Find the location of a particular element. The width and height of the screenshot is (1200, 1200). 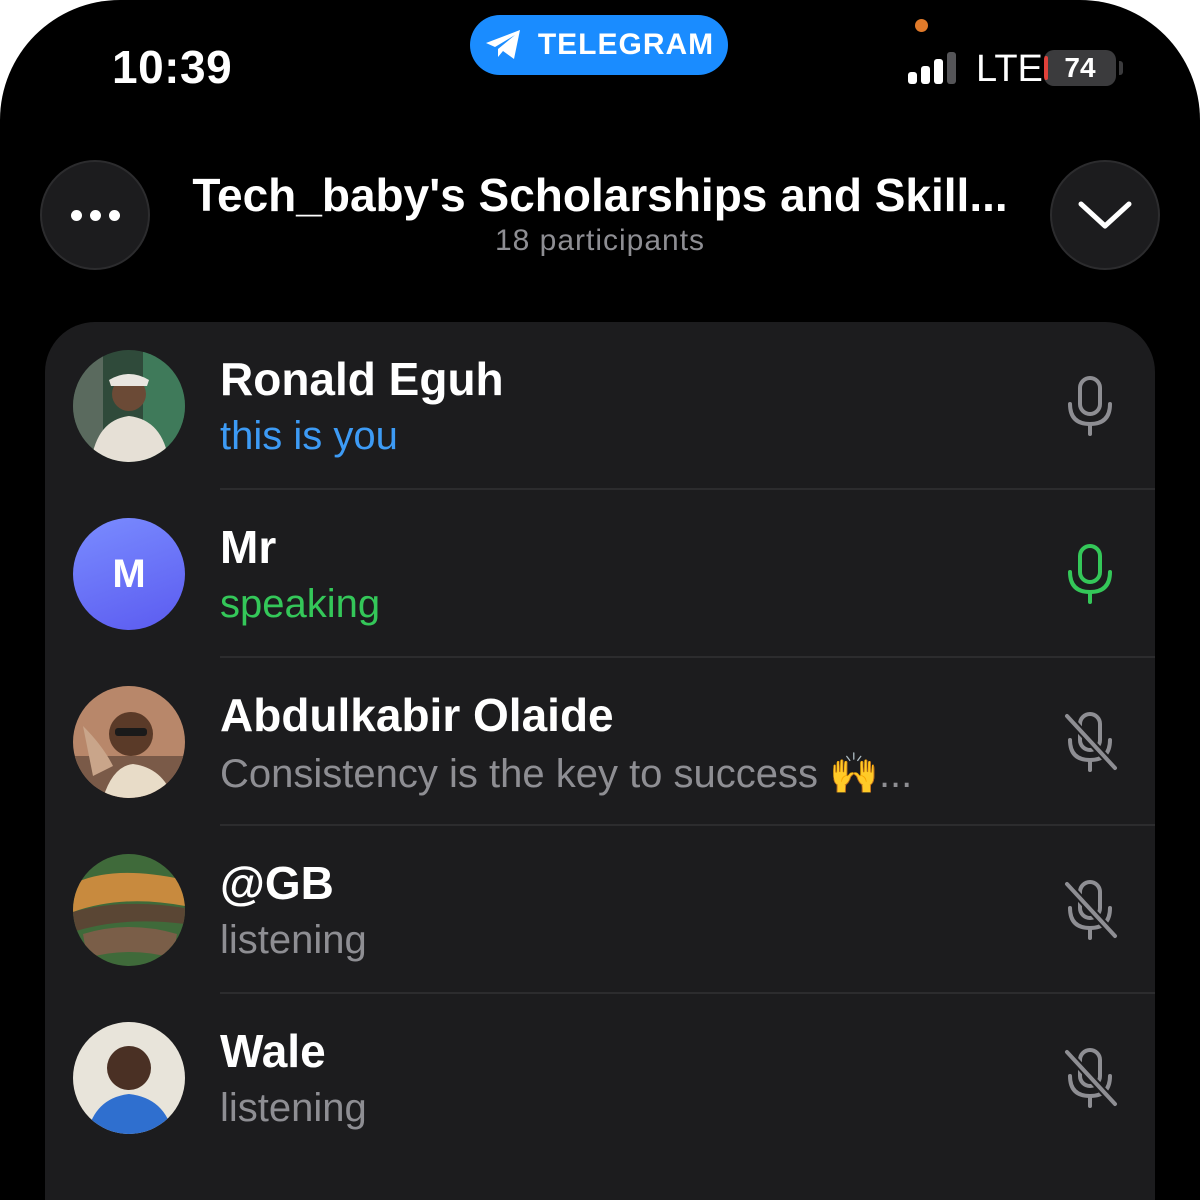

telegram-app-pill: TELEGRAM is located at coordinates (599, 45).